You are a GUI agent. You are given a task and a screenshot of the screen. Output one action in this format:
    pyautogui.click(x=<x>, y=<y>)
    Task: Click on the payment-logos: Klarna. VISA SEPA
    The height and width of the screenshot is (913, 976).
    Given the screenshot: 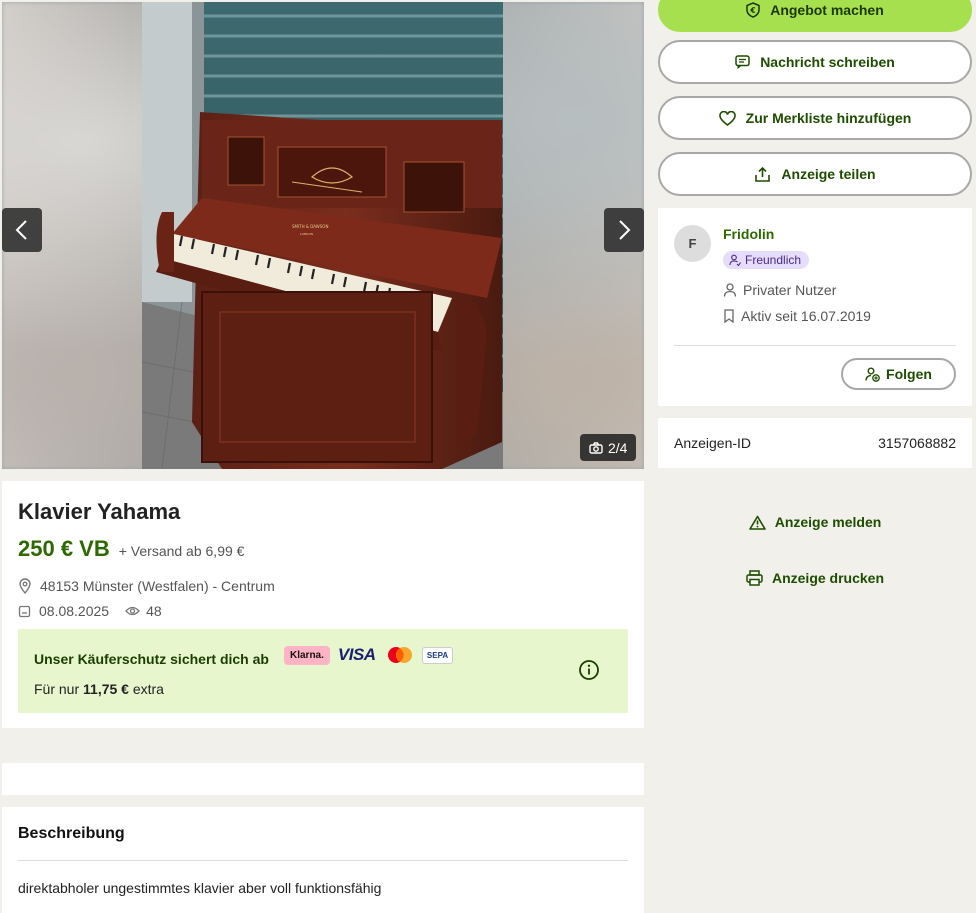 What is the action you would take?
    pyautogui.click(x=369, y=655)
    